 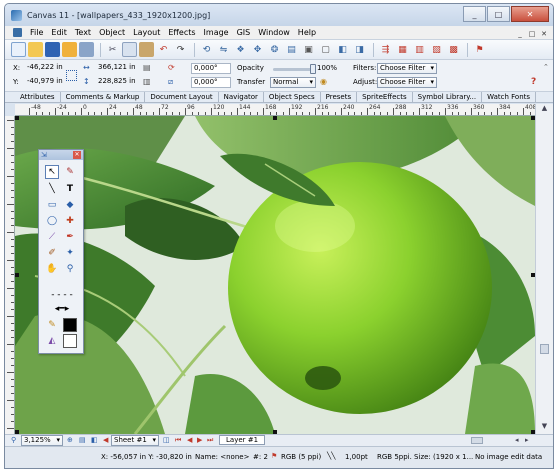 I want to click on scroll-up-arrow-icon: ▲, so click(x=544, y=109).